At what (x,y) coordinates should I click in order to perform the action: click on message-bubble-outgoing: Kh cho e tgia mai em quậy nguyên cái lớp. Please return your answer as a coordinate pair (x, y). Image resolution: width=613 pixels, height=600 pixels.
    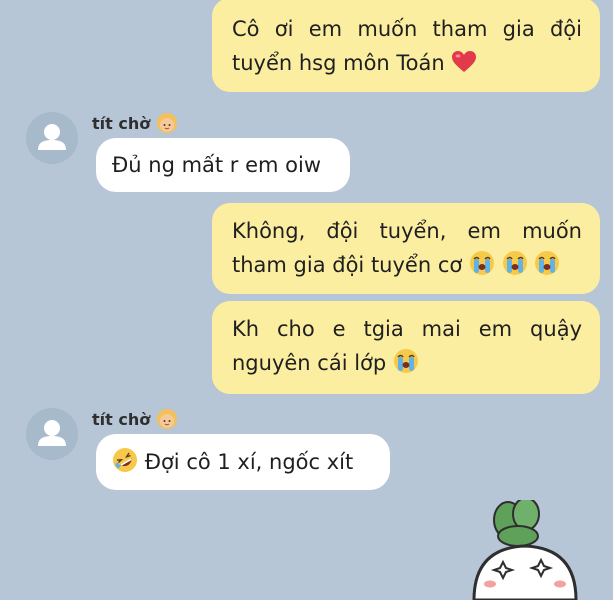
    Looking at the image, I should click on (406, 347).